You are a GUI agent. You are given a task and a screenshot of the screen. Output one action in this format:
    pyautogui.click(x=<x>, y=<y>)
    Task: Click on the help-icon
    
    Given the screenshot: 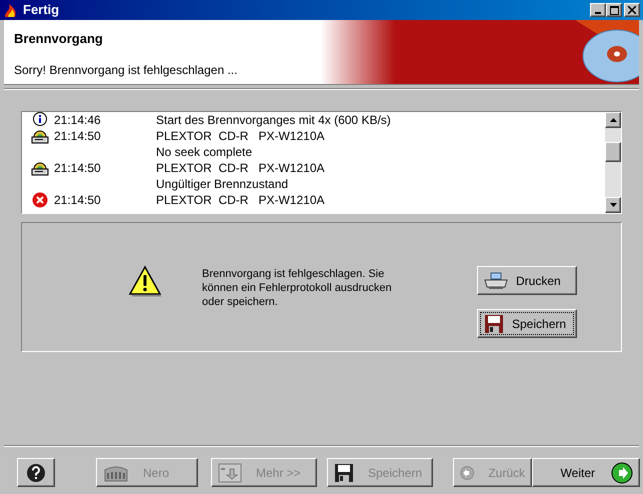 What is the action you would take?
    pyautogui.click(x=36, y=472)
    